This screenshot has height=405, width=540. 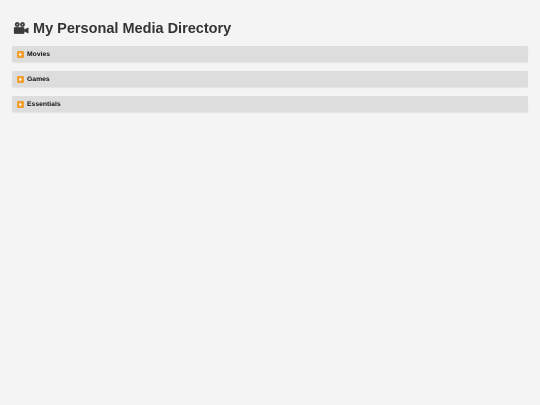 What do you see at coordinates (39, 54) in the screenshot?
I see `folder-label-movies: Movies` at bounding box center [39, 54].